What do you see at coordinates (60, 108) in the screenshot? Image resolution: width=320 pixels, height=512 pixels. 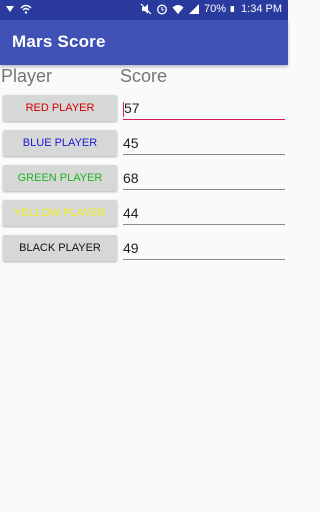 I see `red-player-button: RED PLAYER` at bounding box center [60, 108].